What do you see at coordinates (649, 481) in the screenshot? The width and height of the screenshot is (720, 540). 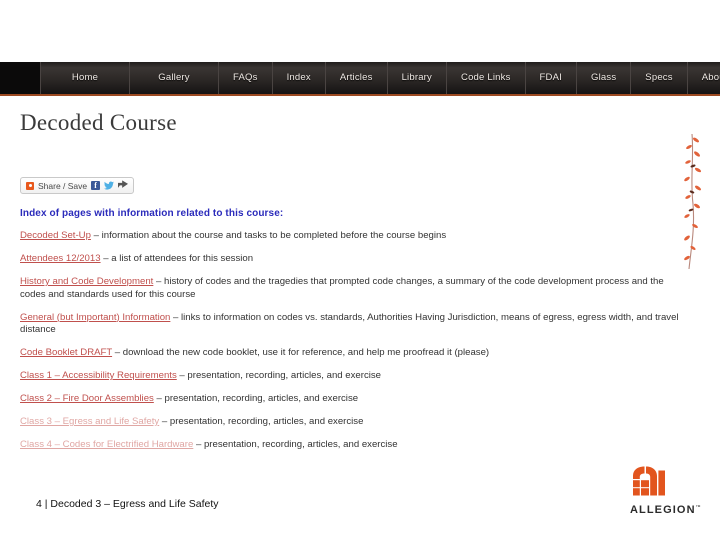 I see `allegion-mark-icon` at bounding box center [649, 481].